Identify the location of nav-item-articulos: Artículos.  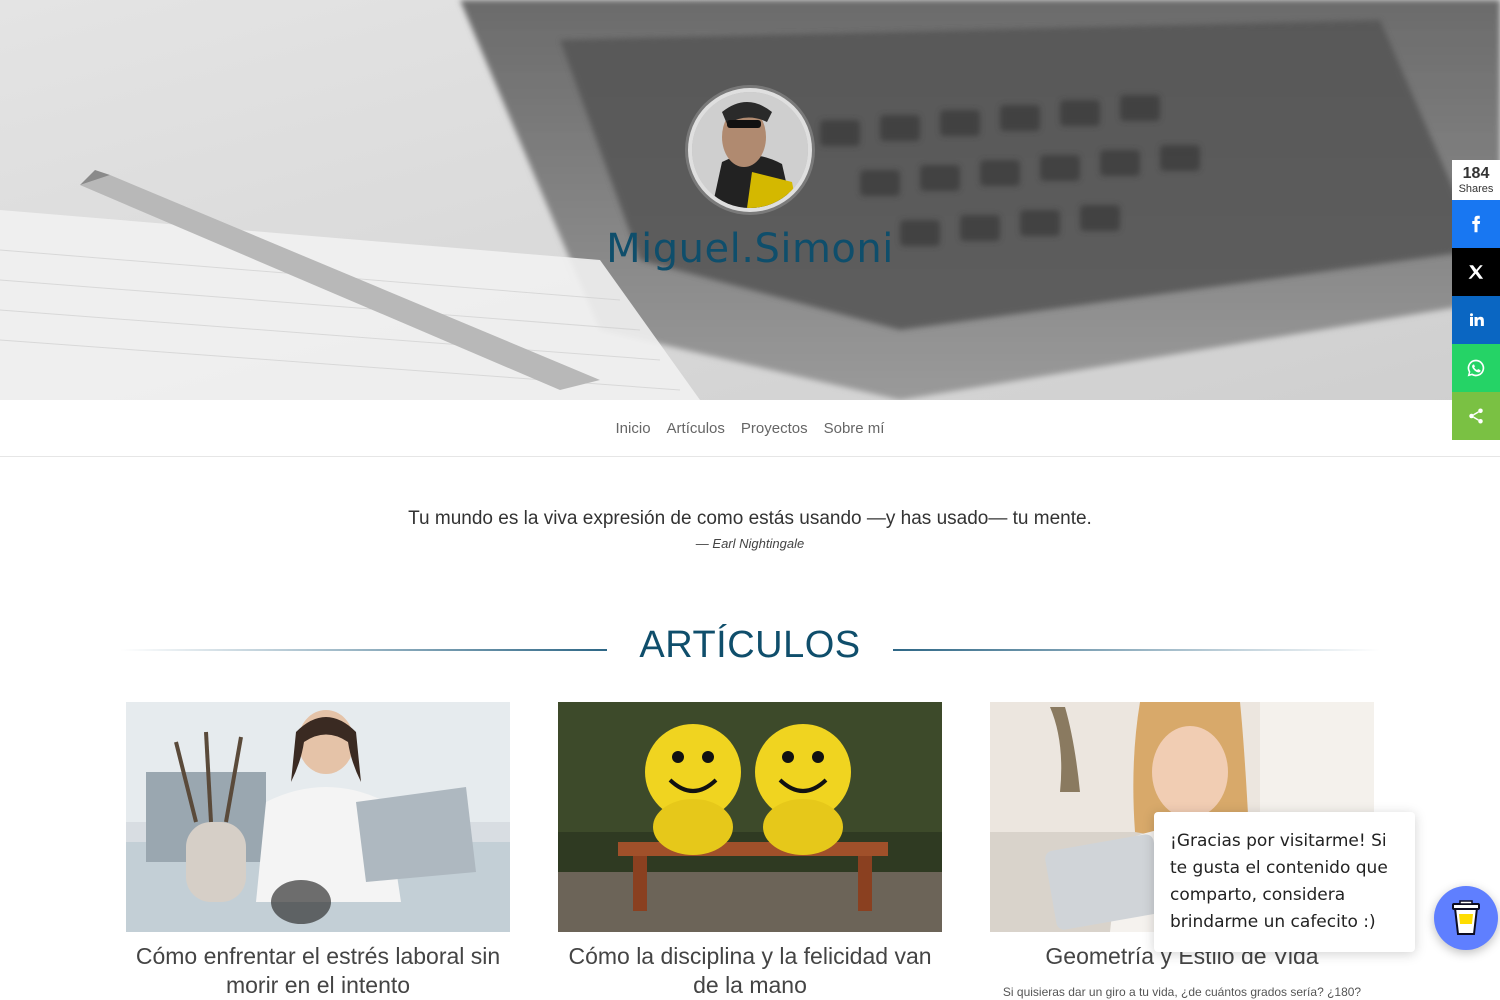
(696, 428).